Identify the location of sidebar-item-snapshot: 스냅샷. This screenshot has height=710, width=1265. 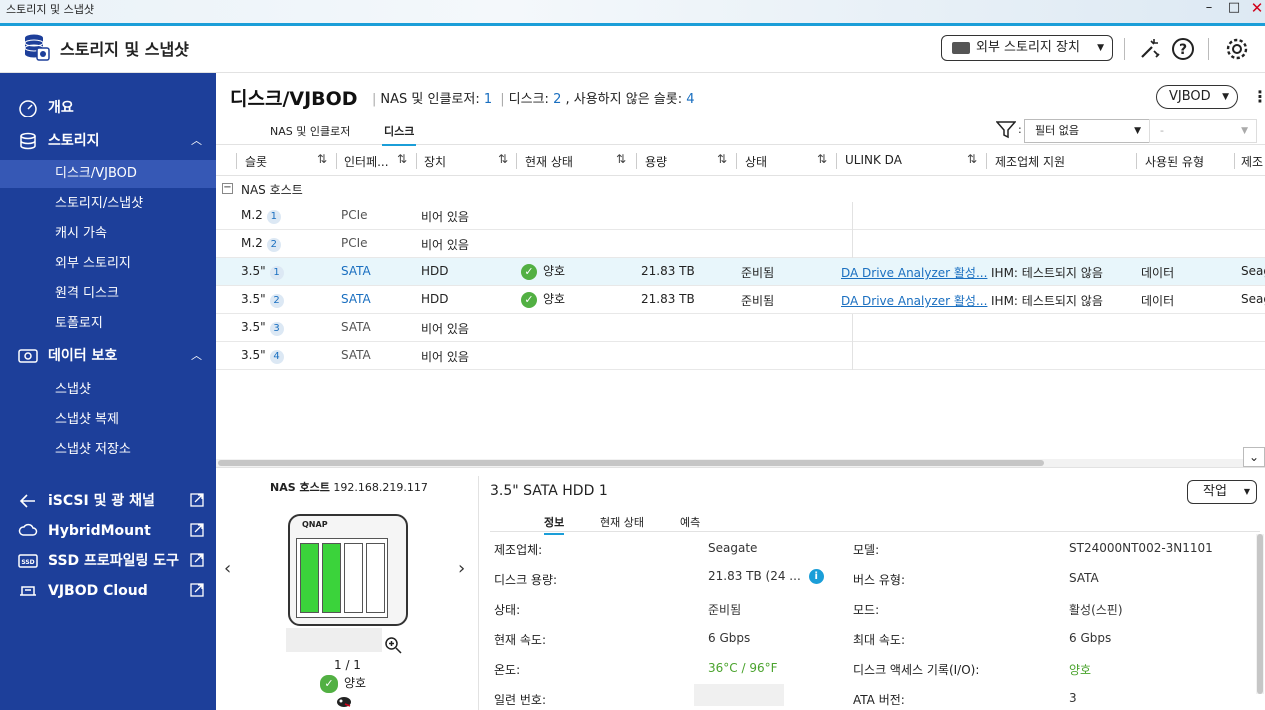
(108, 390).